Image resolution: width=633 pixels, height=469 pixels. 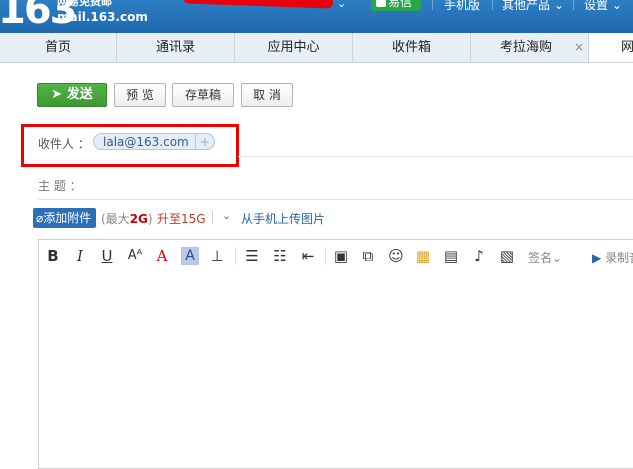 I want to click on recipient-divider, so click(x=435, y=156).